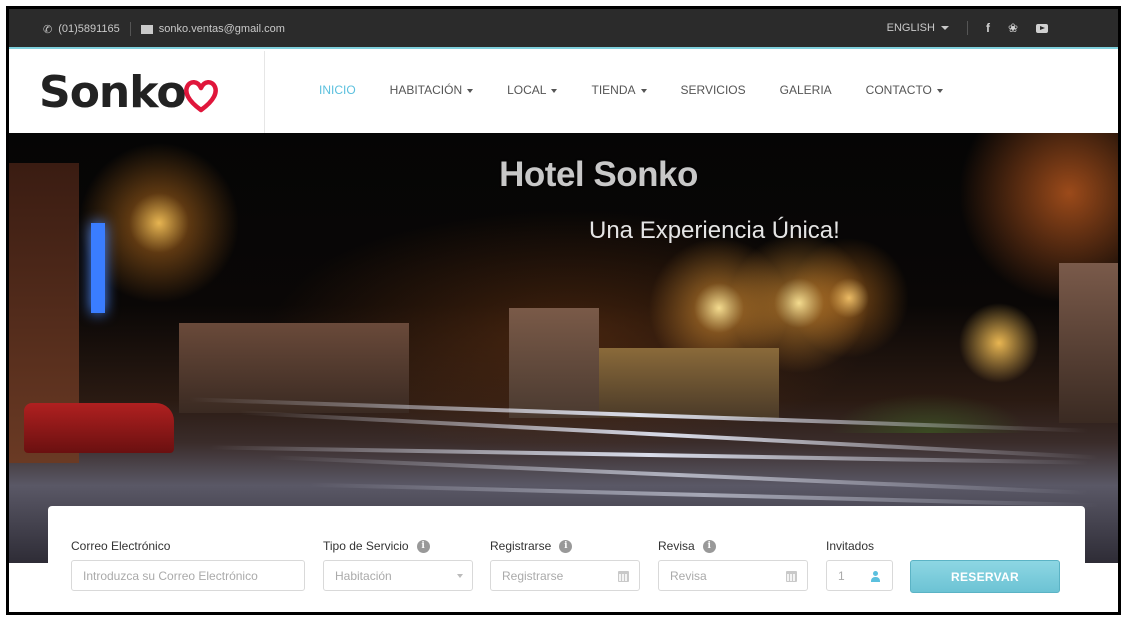  Describe the element at coordinates (689, 383) in the screenshot. I see `building-right` at that location.